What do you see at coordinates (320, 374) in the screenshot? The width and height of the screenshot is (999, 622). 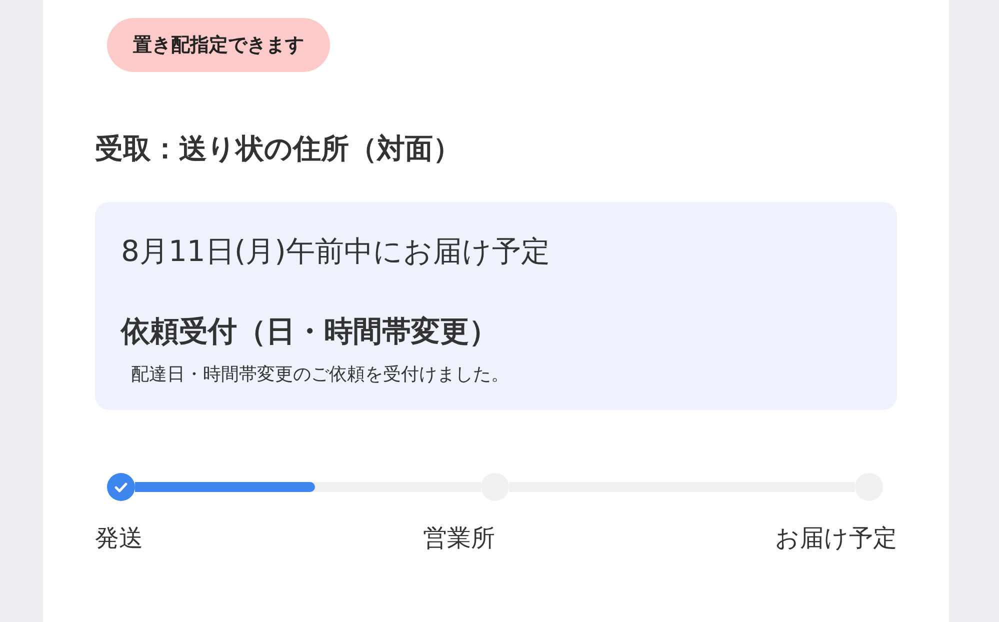 I see `status-note: 配達日・時間帯変更のご依頼を受付けました。` at bounding box center [320, 374].